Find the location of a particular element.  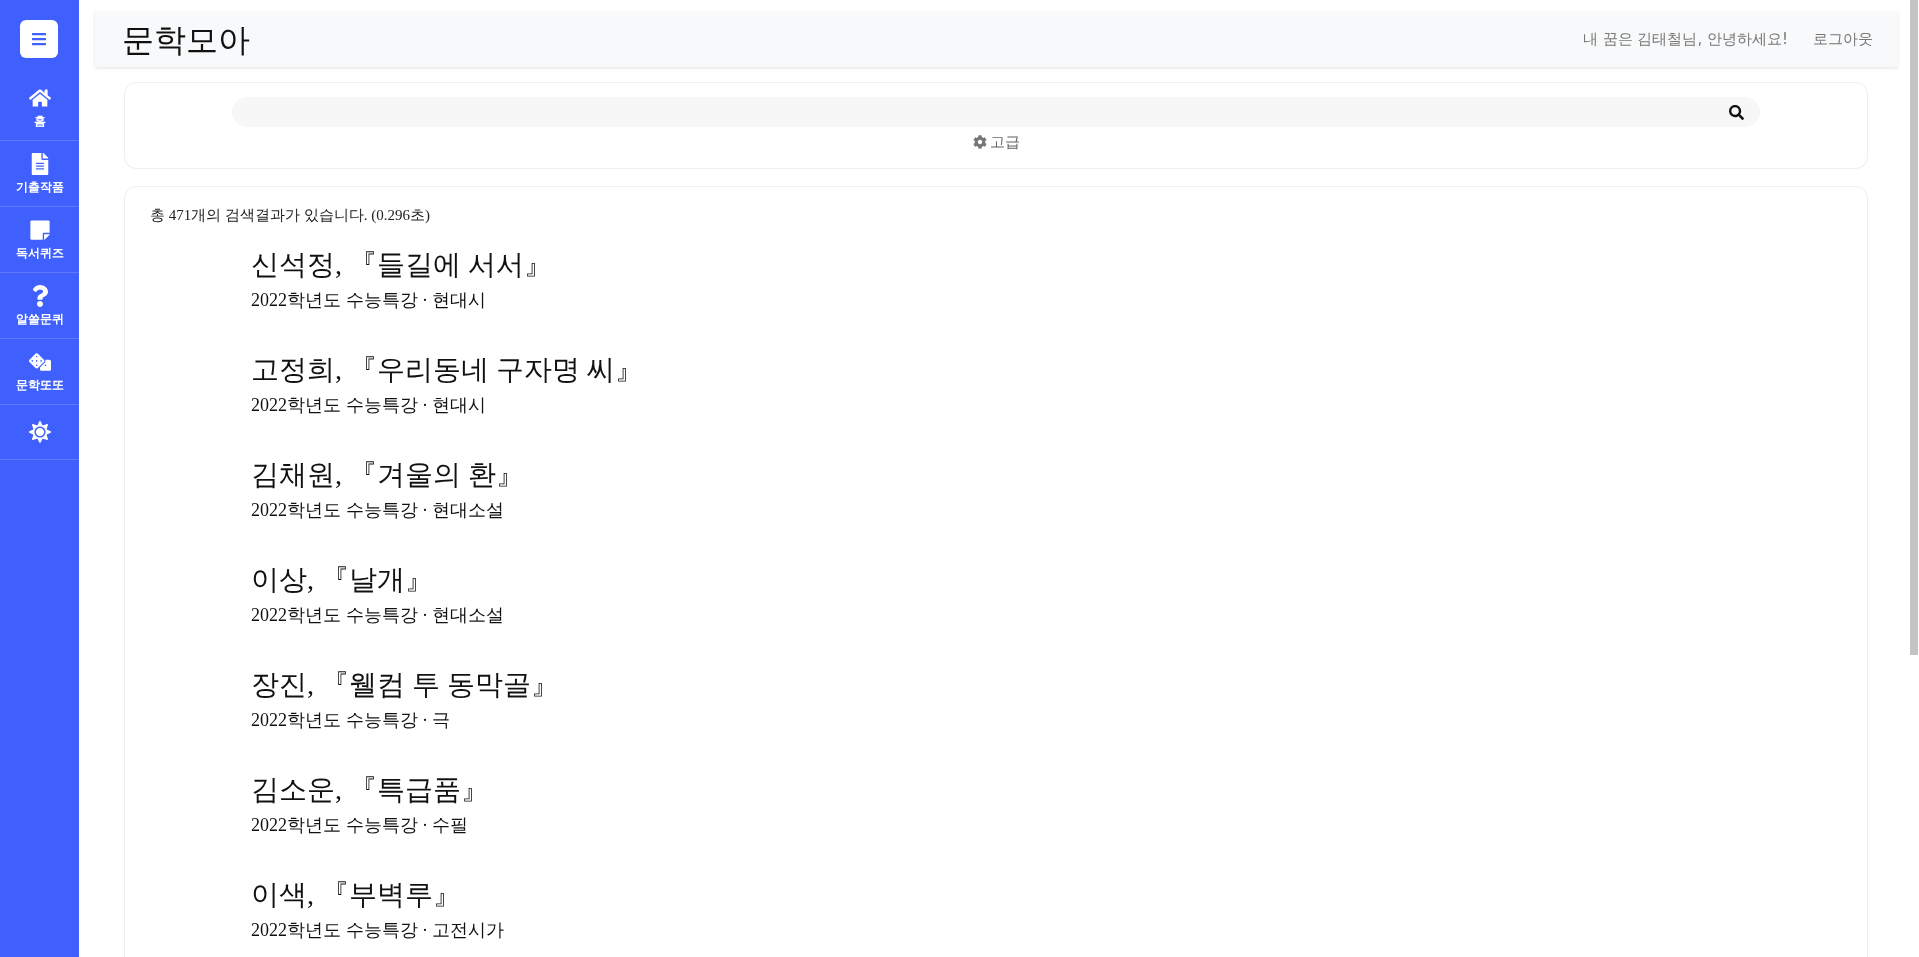

sticky-note-icon is located at coordinates (39, 230).